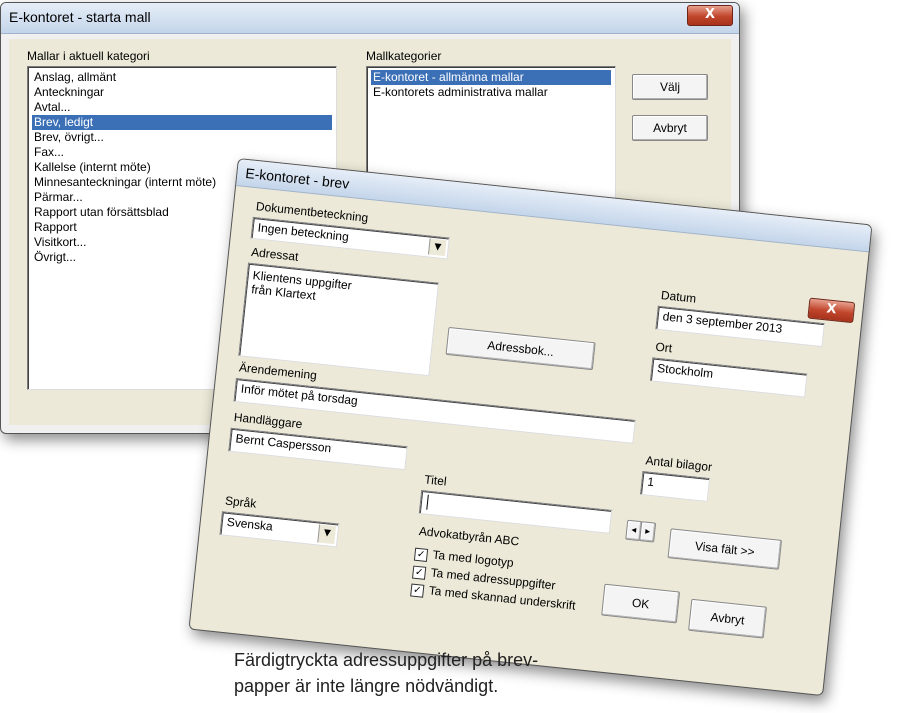  Describe the element at coordinates (675, 486) in the screenshot. I see `attachments-field: 1` at that location.